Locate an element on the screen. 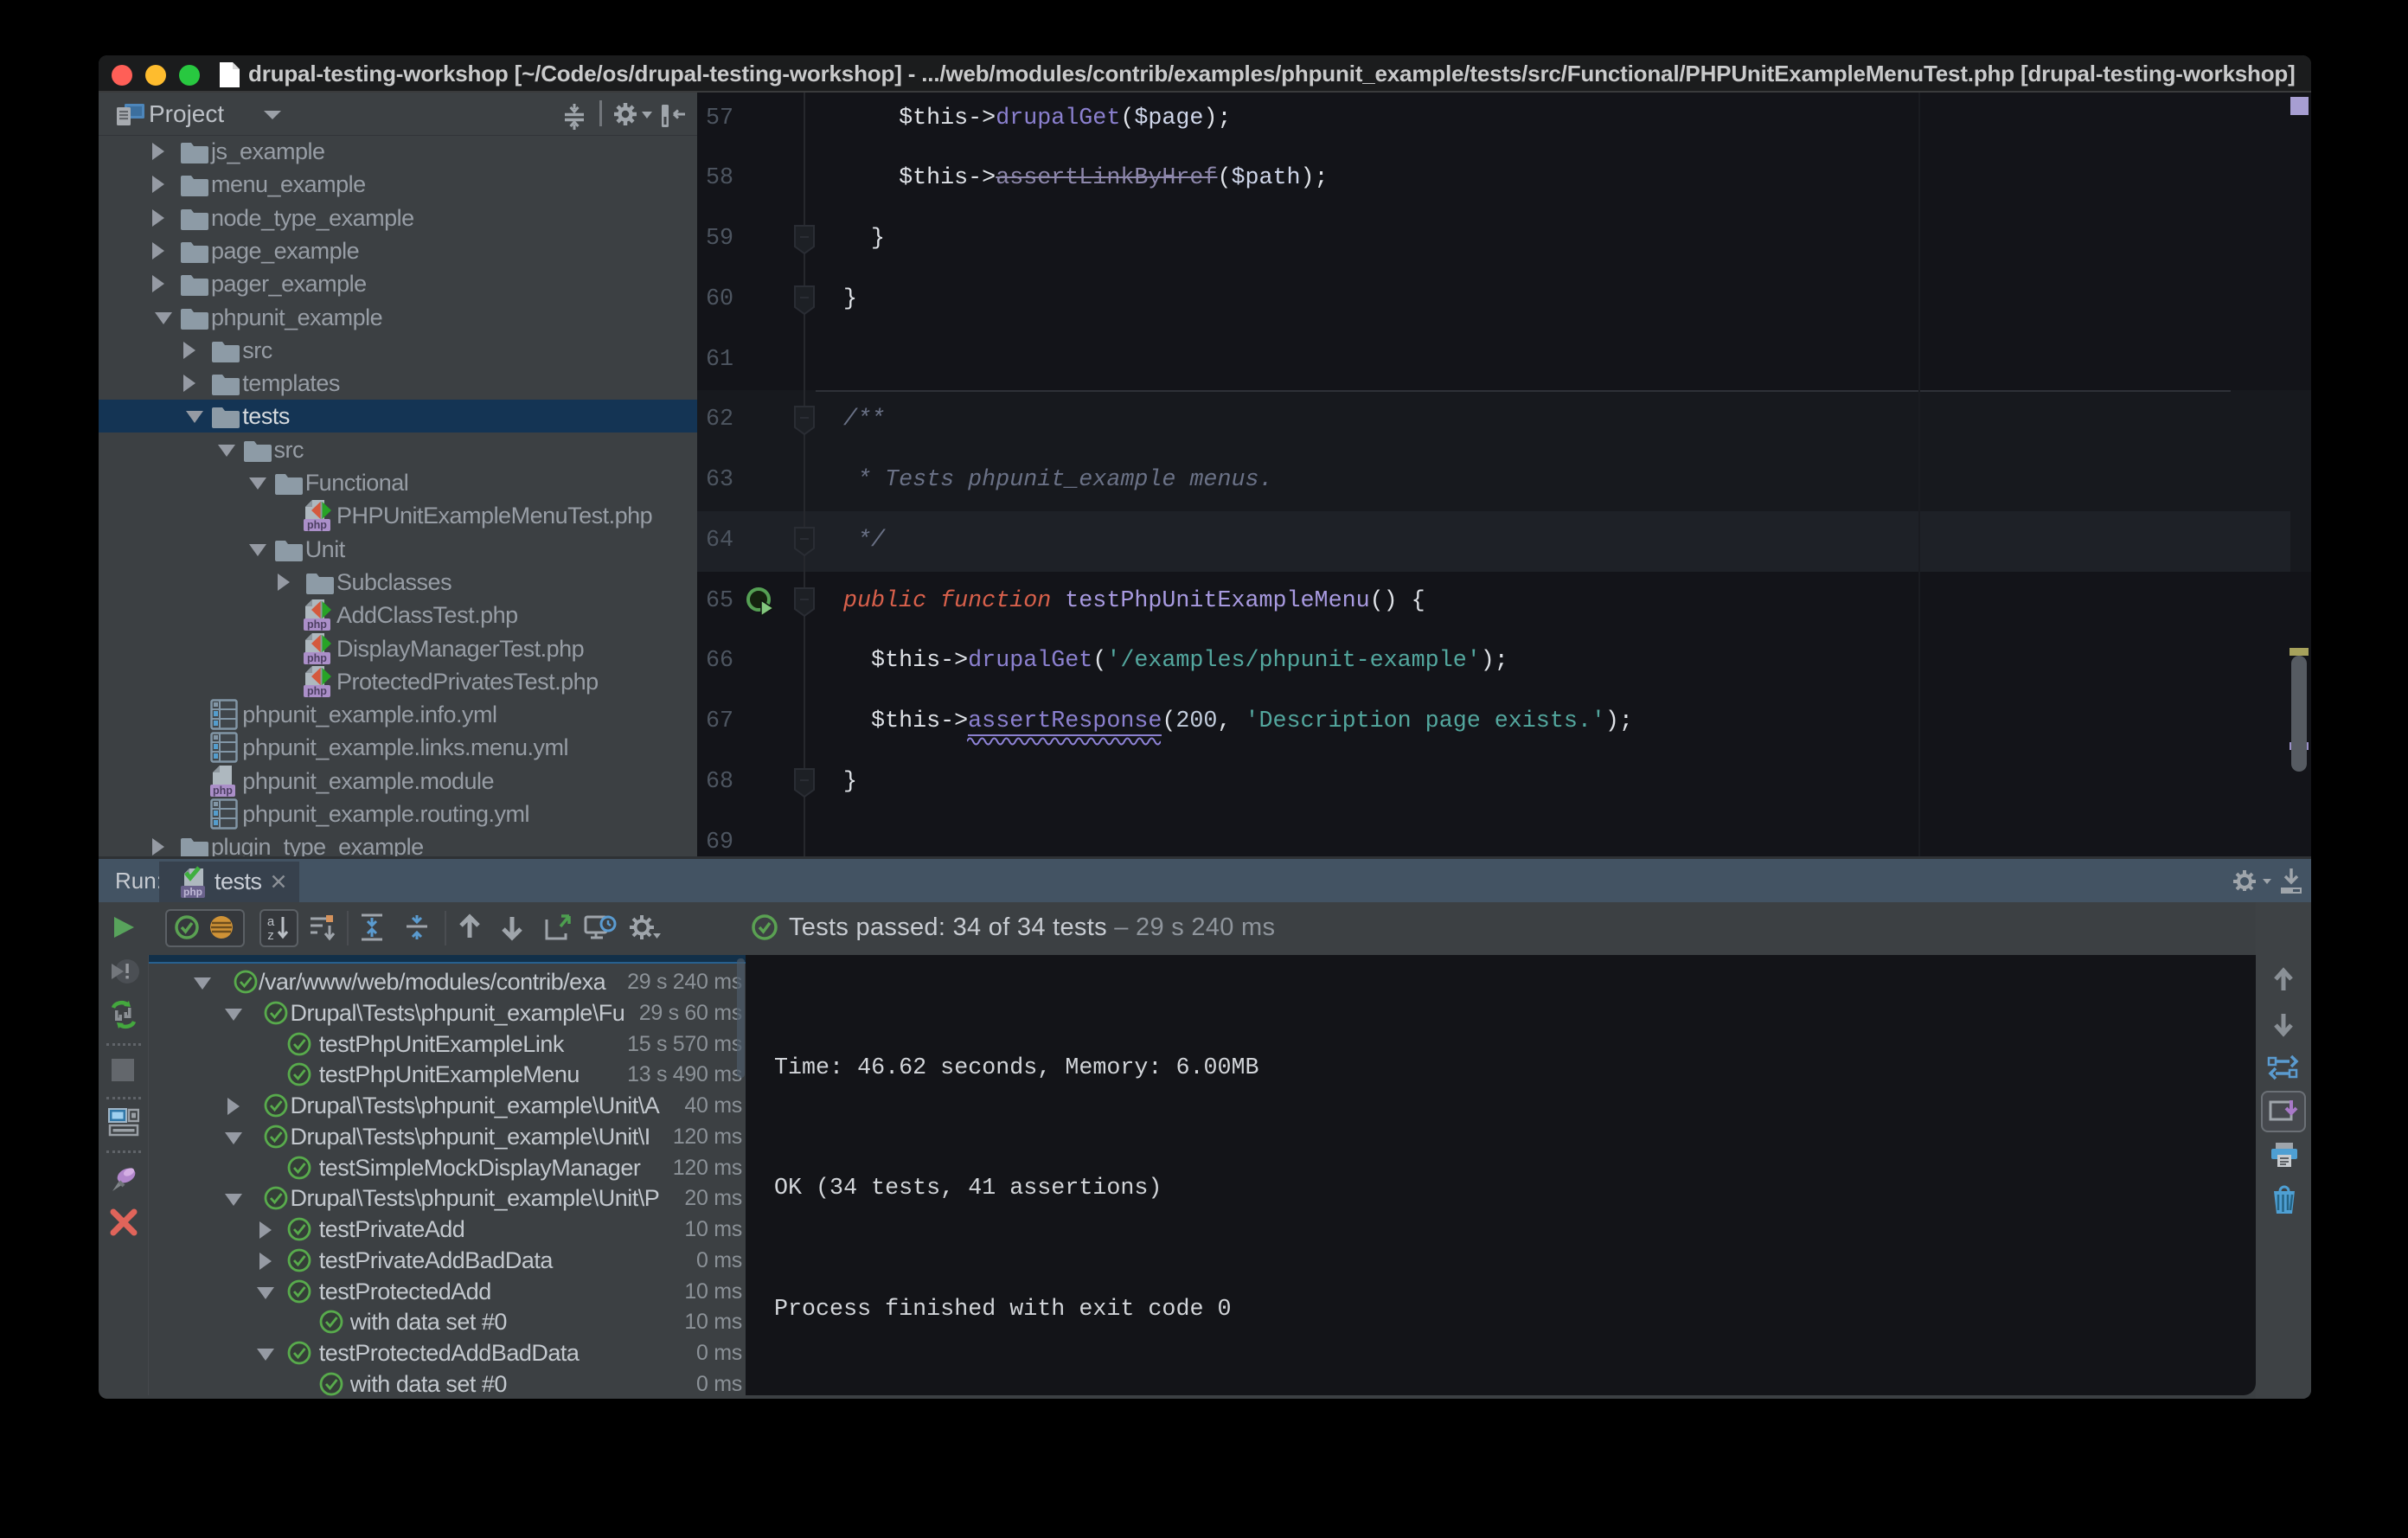  svg-text: z is located at coordinates (270, 936).